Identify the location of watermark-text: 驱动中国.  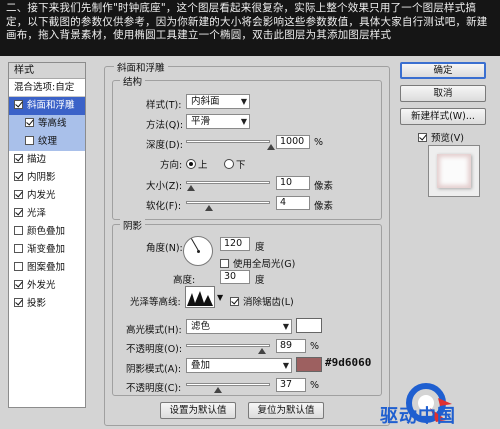
(418, 416).